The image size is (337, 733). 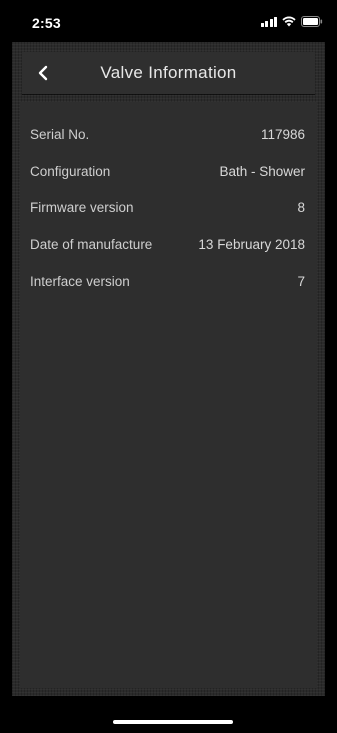 I want to click on back-button, so click(x=43, y=73).